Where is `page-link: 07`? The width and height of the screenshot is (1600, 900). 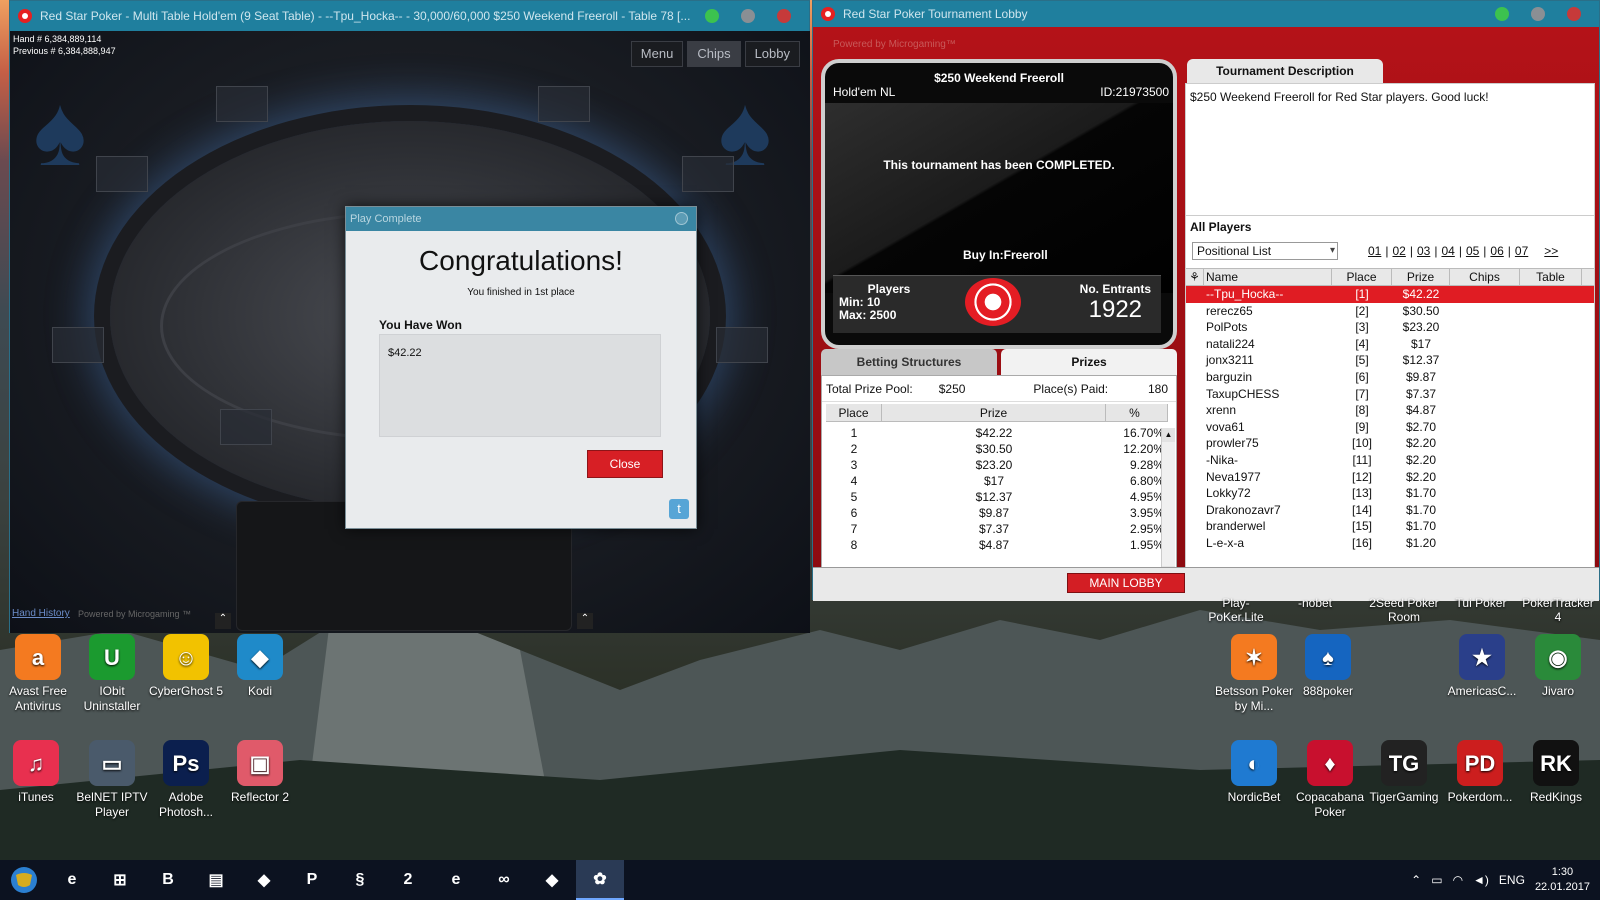 page-link: 07 is located at coordinates (1521, 251).